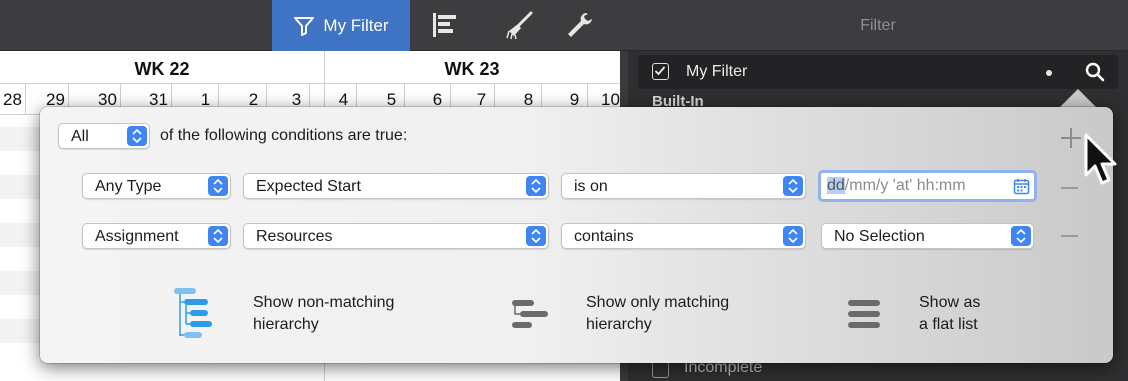 The height and width of the screenshot is (381, 1128). What do you see at coordinates (905, 185) in the screenshot?
I see `date-placeholder-rest: /mm/y 'at' hh:mm` at bounding box center [905, 185].